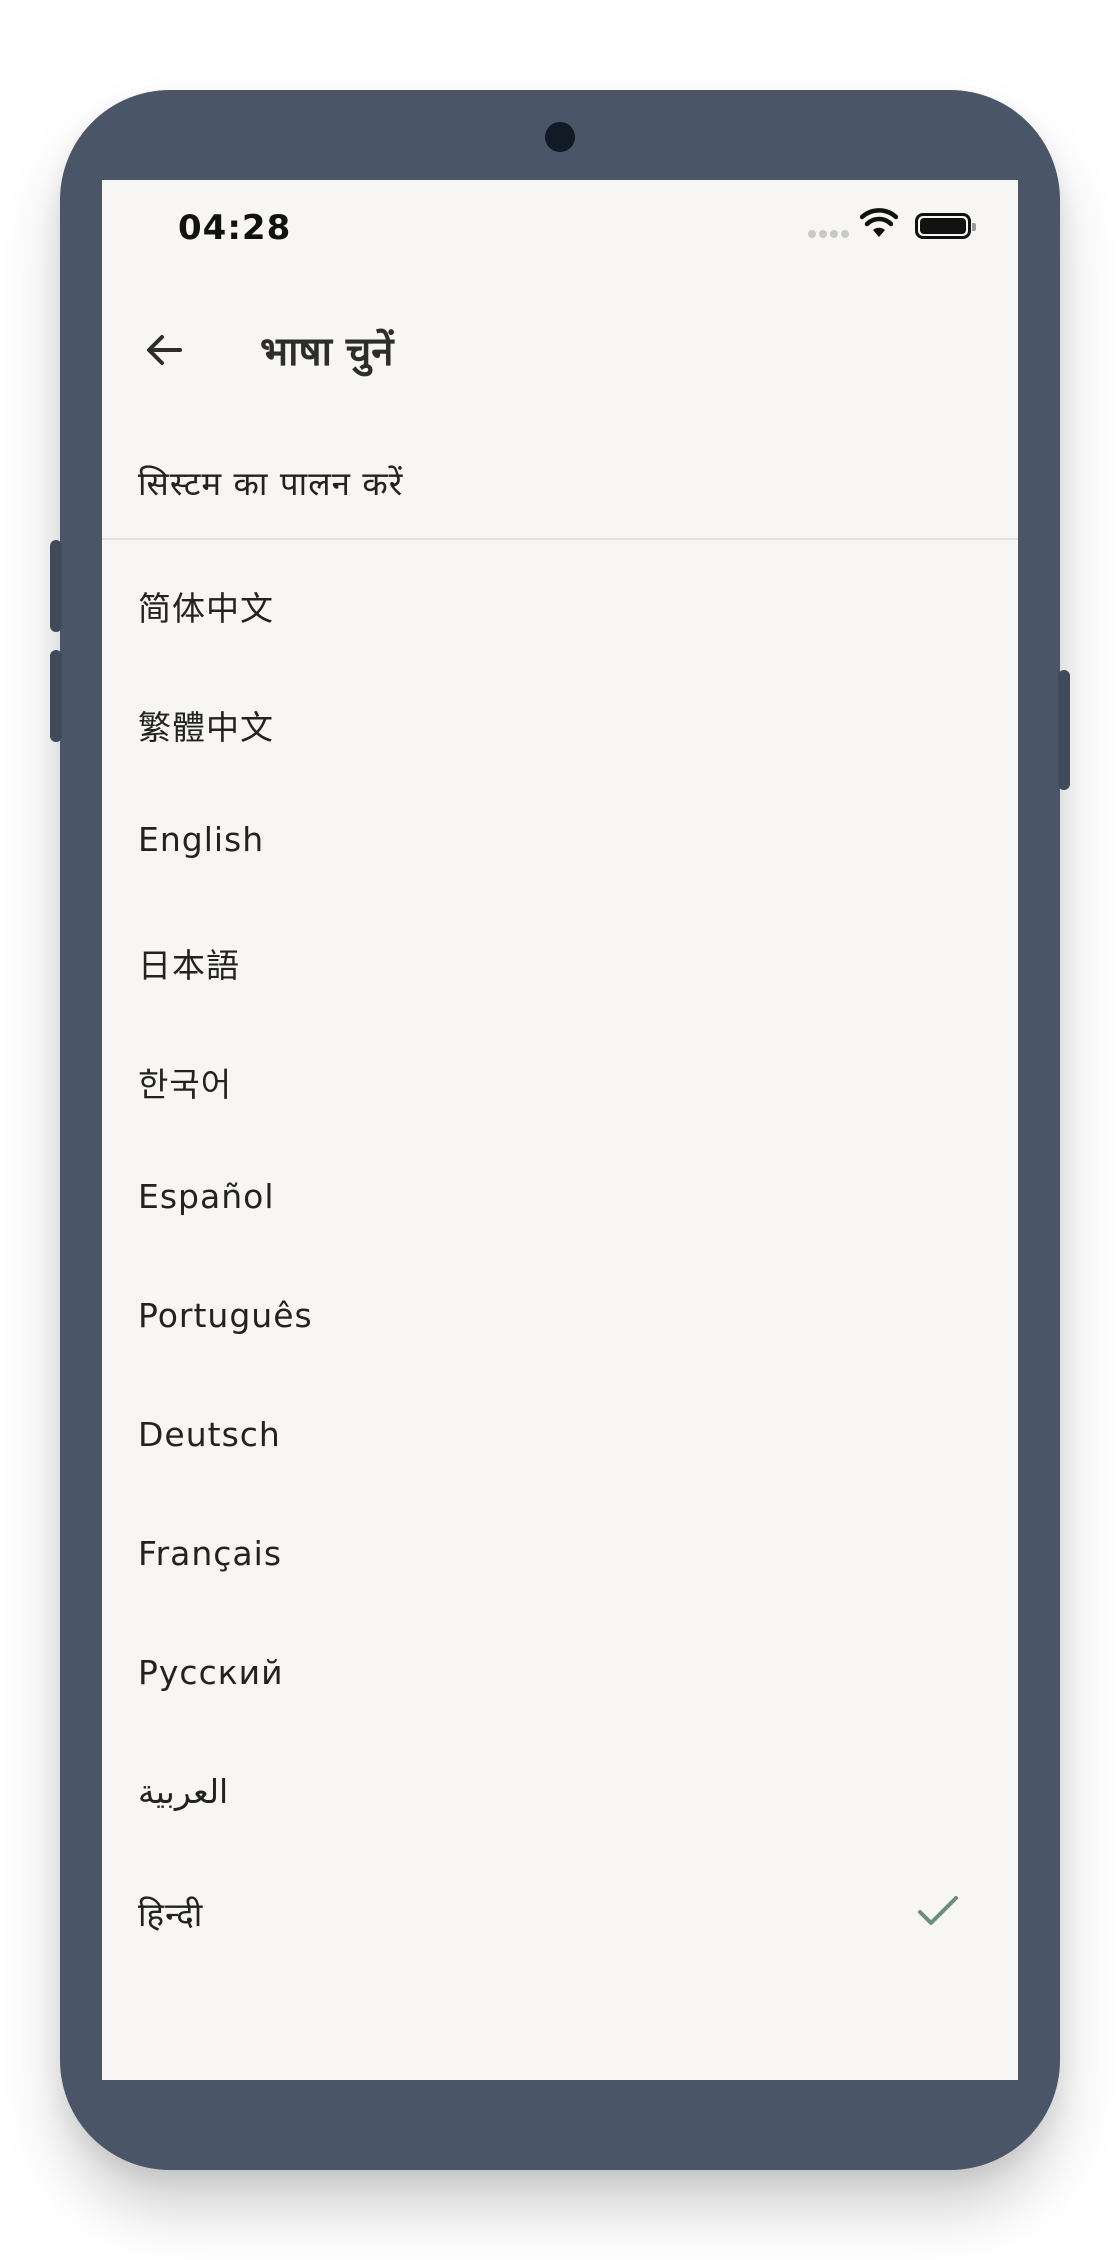  Describe the element at coordinates (560, 1672) in the screenshot. I see `language-item-ru: Русский` at that location.